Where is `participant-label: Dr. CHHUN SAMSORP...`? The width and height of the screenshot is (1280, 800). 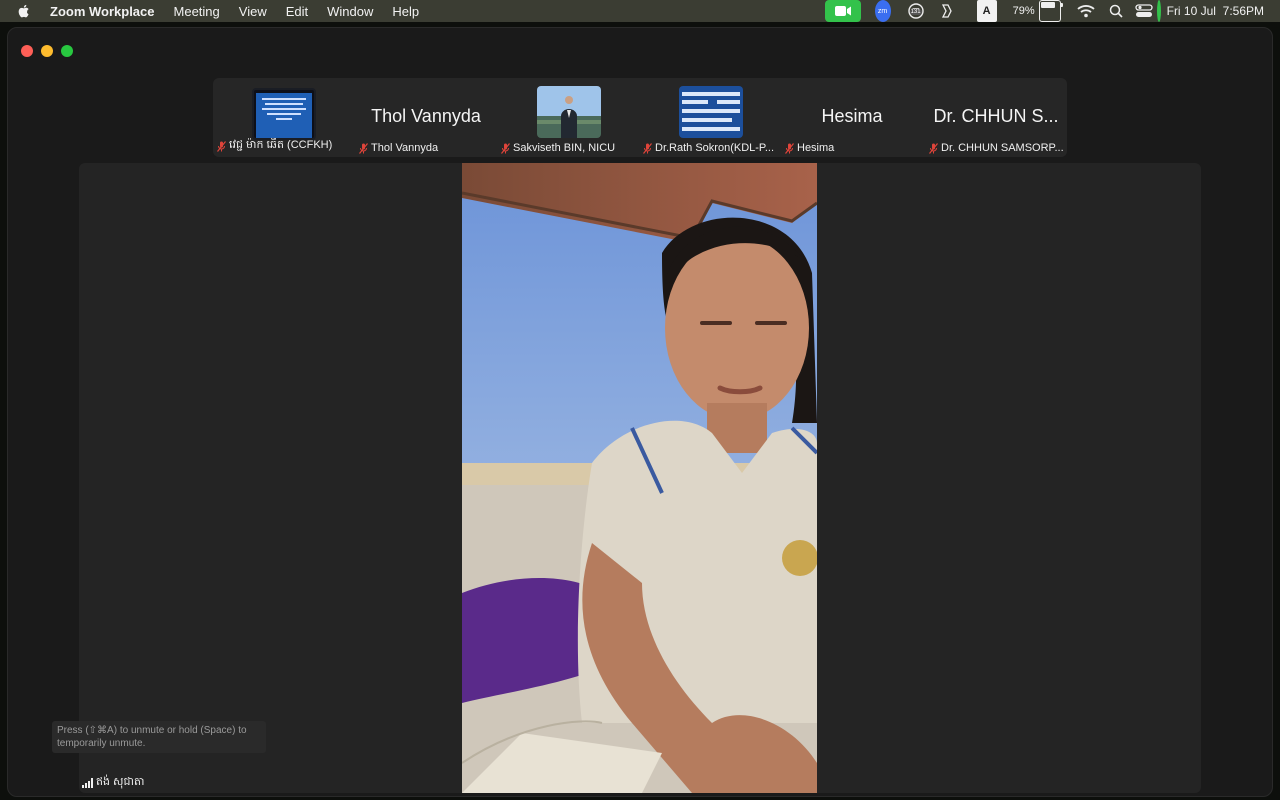
participant-label: Dr. CHHUN SAMSORP... is located at coordinates (997, 148).